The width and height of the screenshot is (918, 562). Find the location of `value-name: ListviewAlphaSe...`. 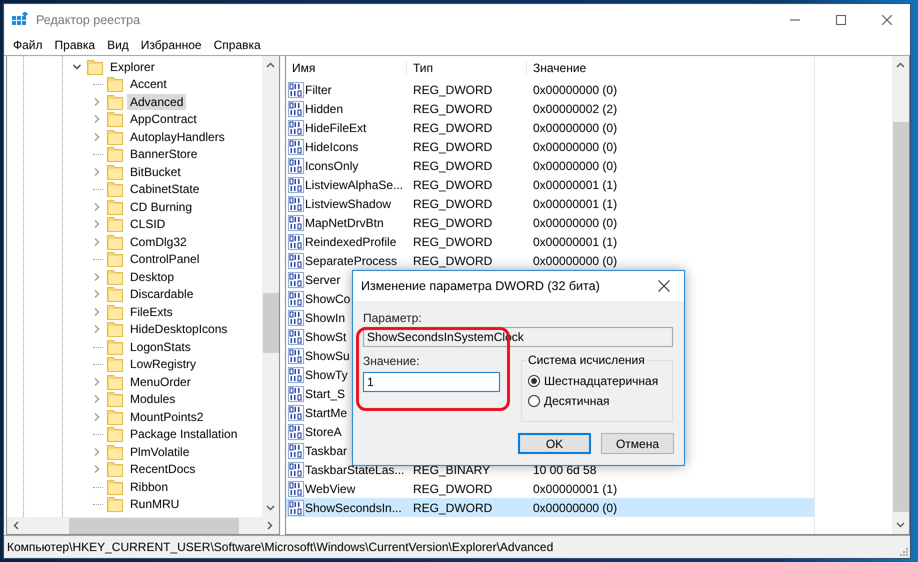

value-name: ListviewAlphaSe... is located at coordinates (354, 185).